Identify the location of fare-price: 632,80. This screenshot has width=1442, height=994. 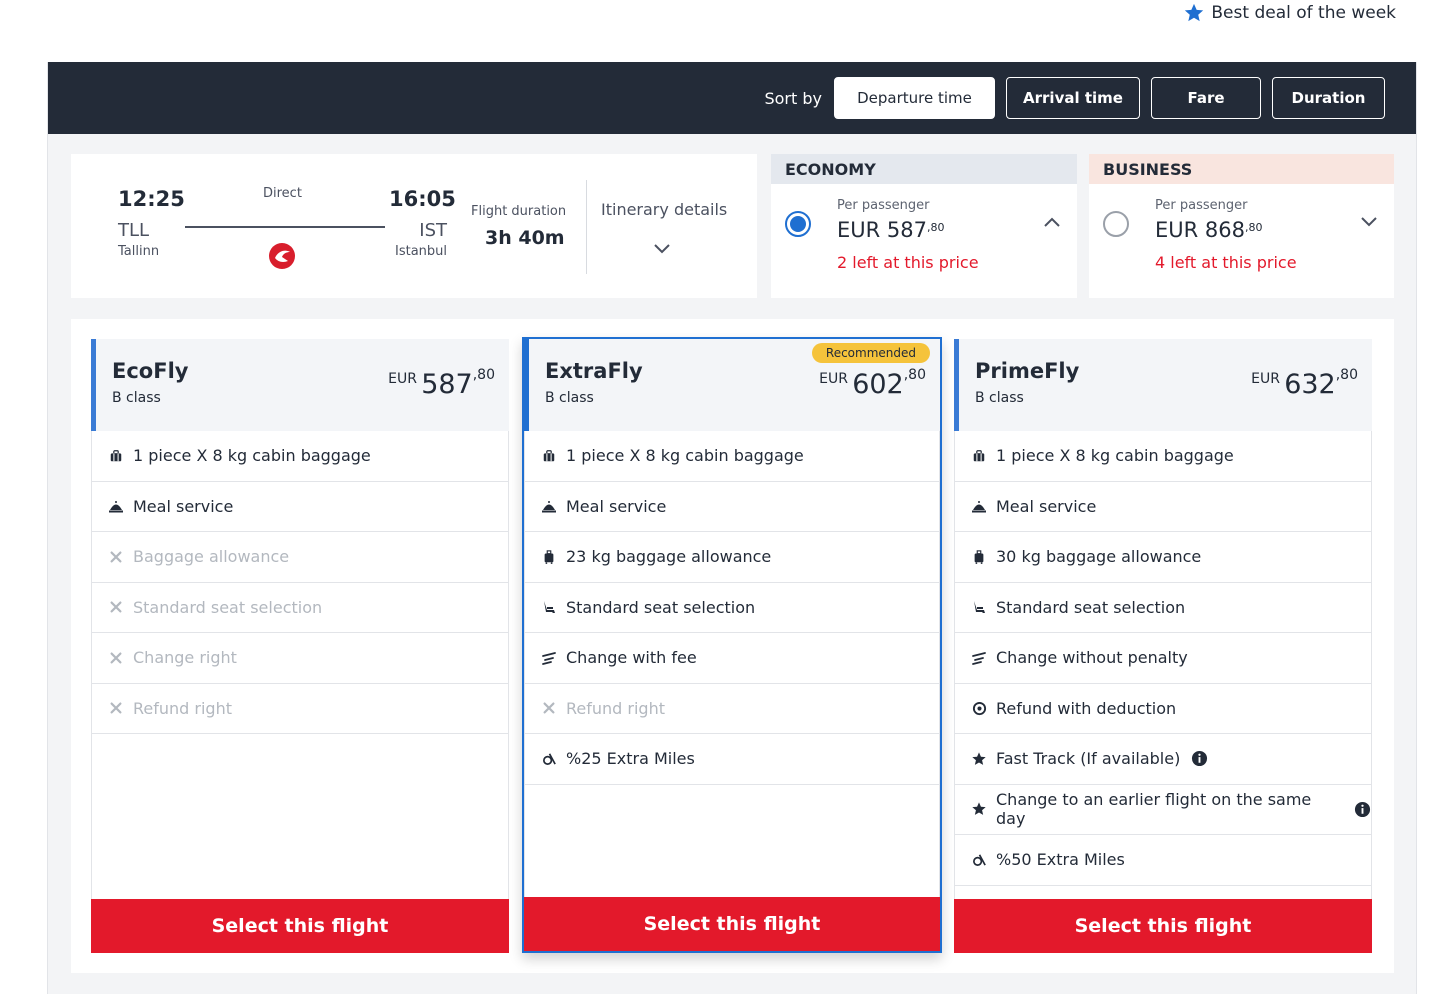
(1321, 383).